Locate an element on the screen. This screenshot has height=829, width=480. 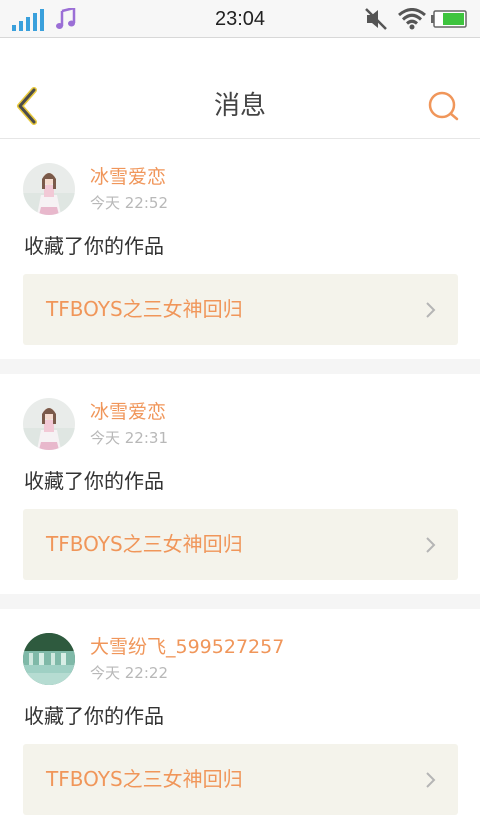
battery-icon is located at coordinates (449, 21).